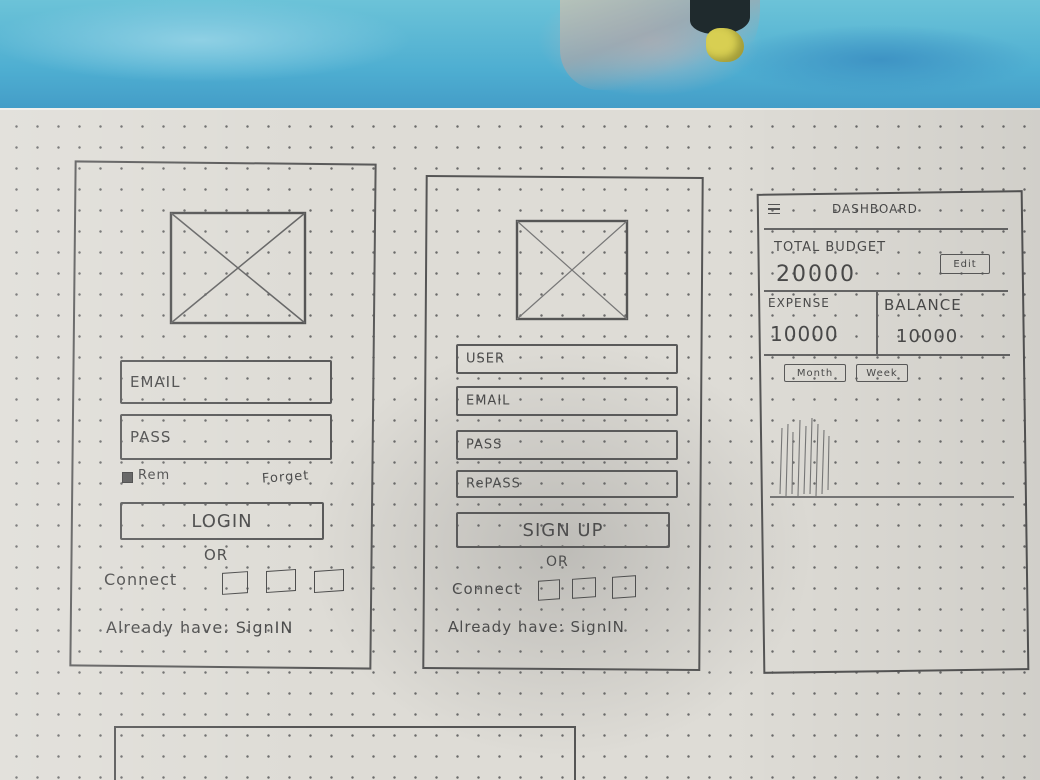 The width and height of the screenshot is (1040, 780). I want to click on login-button: LOGIN, so click(222, 521).